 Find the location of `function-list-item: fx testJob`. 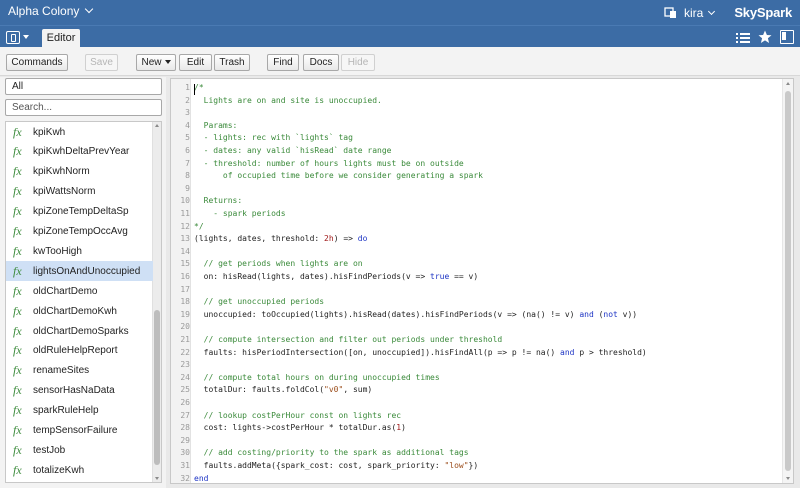

function-list-item: fx testJob is located at coordinates (79, 450).